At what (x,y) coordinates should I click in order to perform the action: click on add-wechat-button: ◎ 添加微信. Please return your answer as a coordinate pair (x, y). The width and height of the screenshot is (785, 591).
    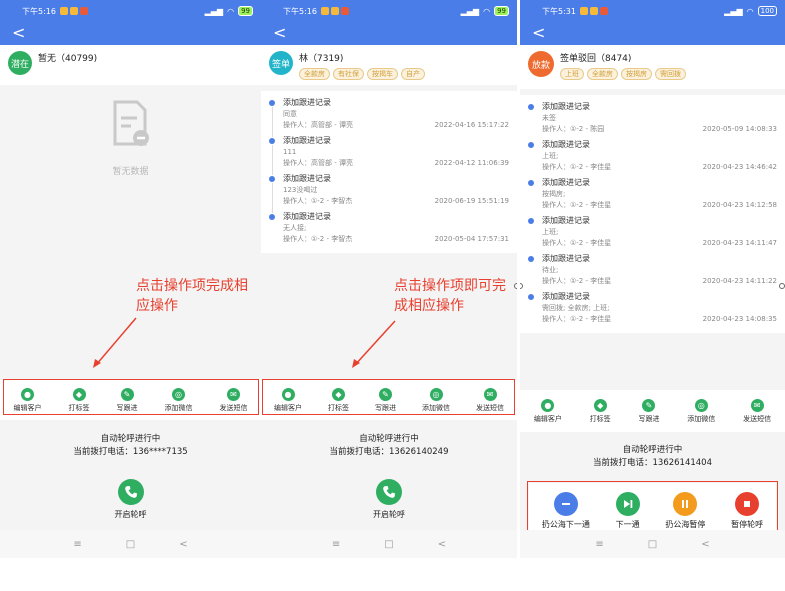
    Looking at the image, I should click on (701, 411).